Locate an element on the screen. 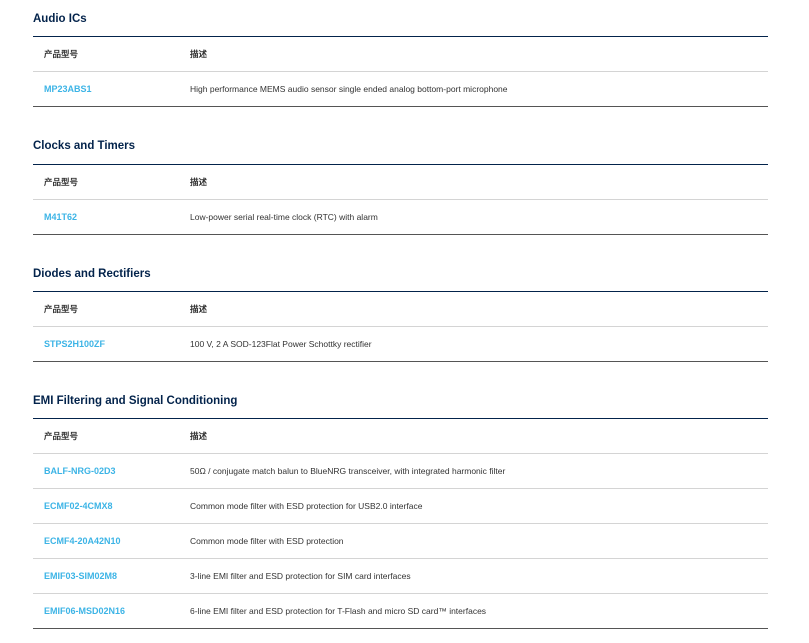 The width and height of the screenshot is (809, 643). part-number-link: ECMF4-20A42N10 is located at coordinates (82, 541).